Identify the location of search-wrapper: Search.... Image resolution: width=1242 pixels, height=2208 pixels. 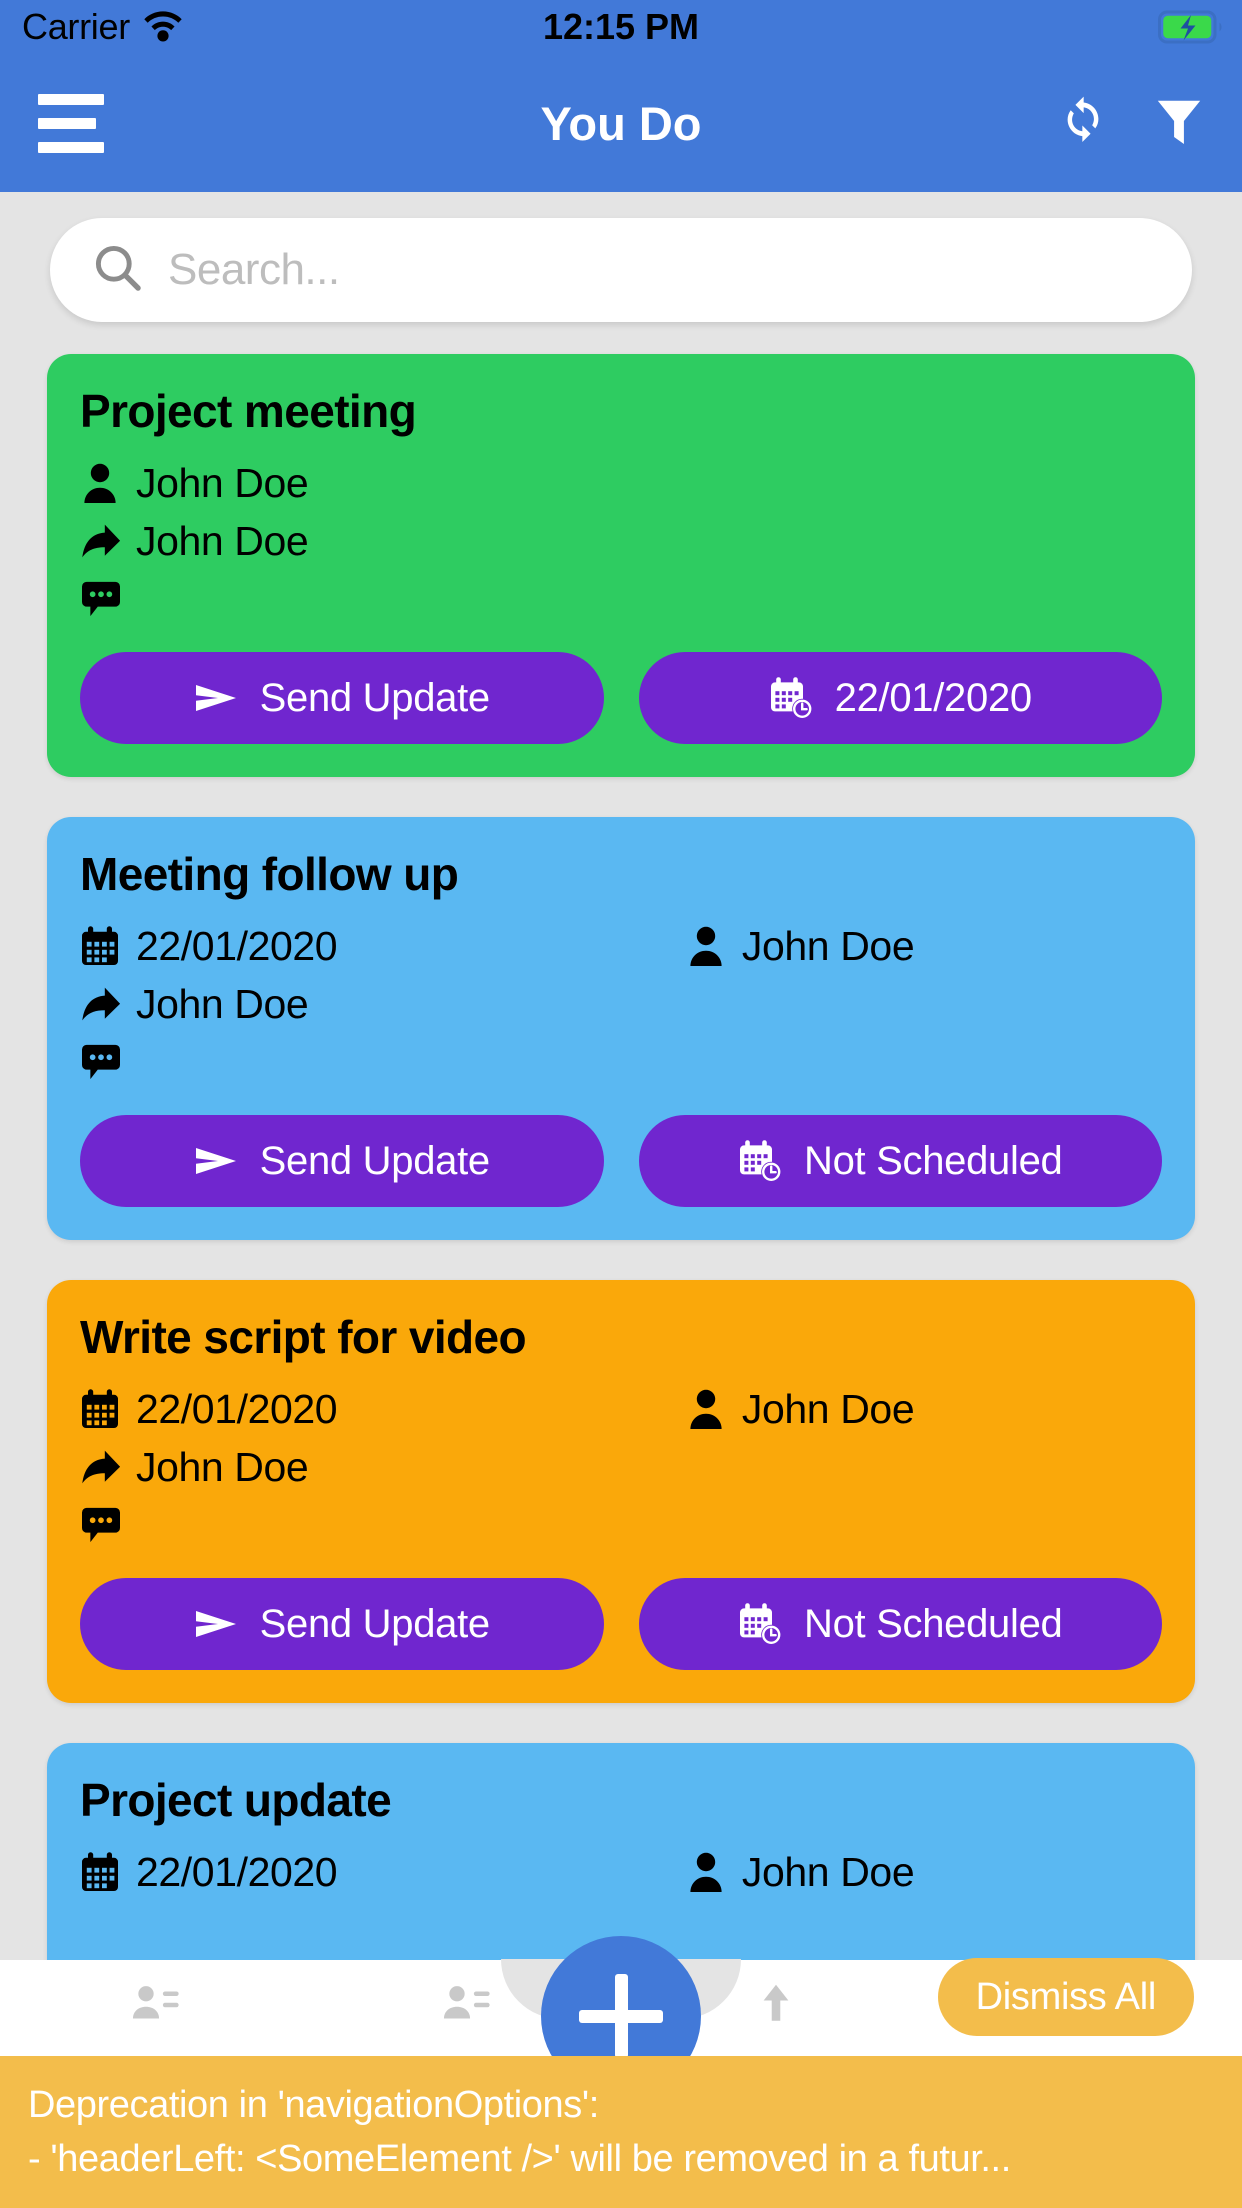
(621, 257).